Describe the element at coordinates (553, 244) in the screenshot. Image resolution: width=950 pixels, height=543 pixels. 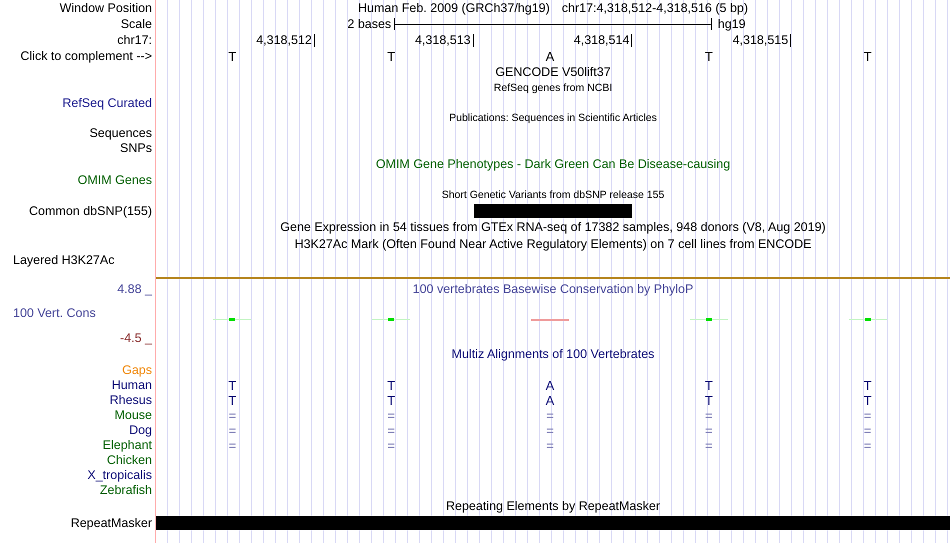
I see `track-title: H3K27Ac Mark (Often Found Near Active Regulatory Elements) on 7 cell lines from ENCODE` at that location.